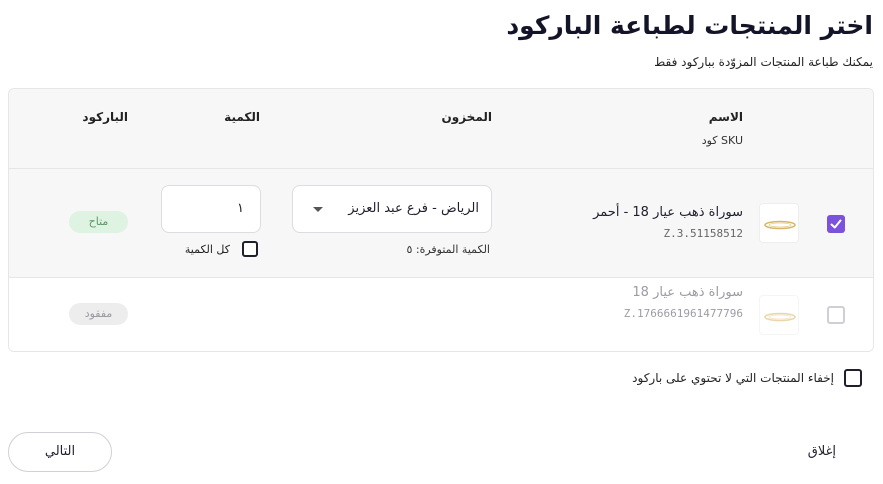 This screenshot has width=883, height=484. Describe the element at coordinates (703, 233) in the screenshot. I see `product-sku: Z.3.51158512` at that location.